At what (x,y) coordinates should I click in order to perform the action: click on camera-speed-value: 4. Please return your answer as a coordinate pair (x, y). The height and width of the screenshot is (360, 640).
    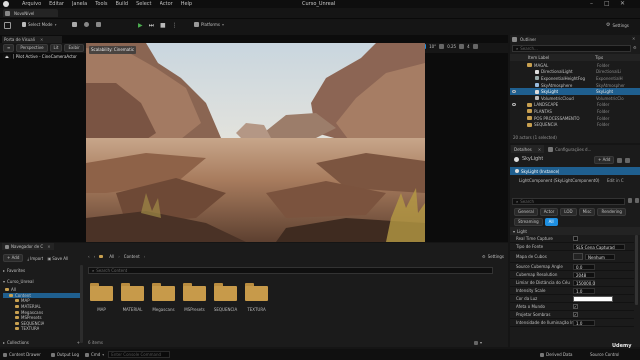
    Looking at the image, I should click on (468, 46).